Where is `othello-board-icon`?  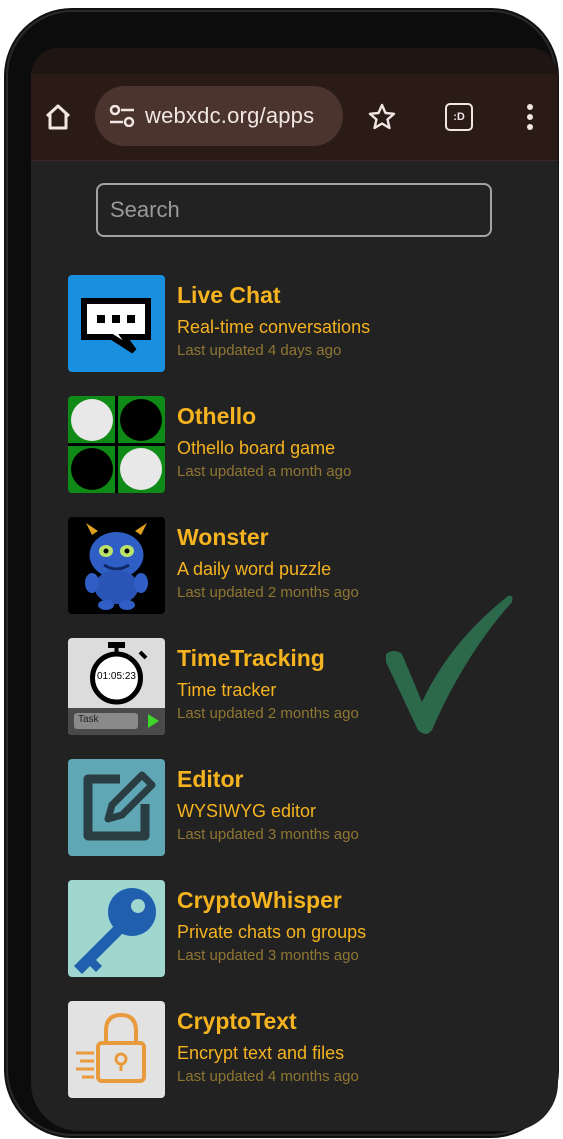 othello-board-icon is located at coordinates (116, 444).